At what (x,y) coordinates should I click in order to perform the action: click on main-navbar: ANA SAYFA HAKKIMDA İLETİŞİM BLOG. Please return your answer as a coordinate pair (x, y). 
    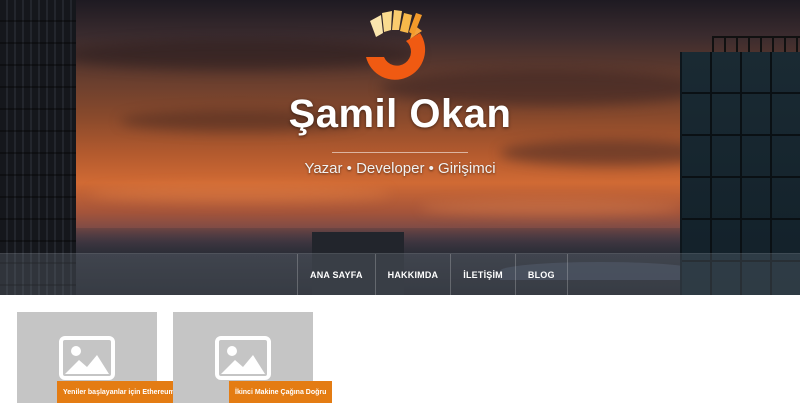
    Looking at the image, I should click on (400, 274).